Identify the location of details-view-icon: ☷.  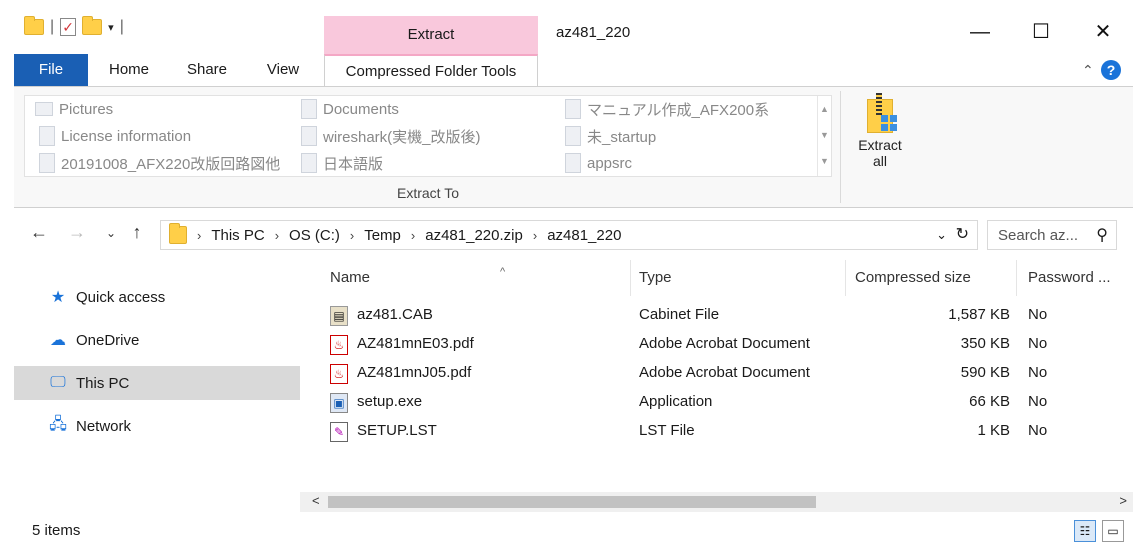
(1085, 531).